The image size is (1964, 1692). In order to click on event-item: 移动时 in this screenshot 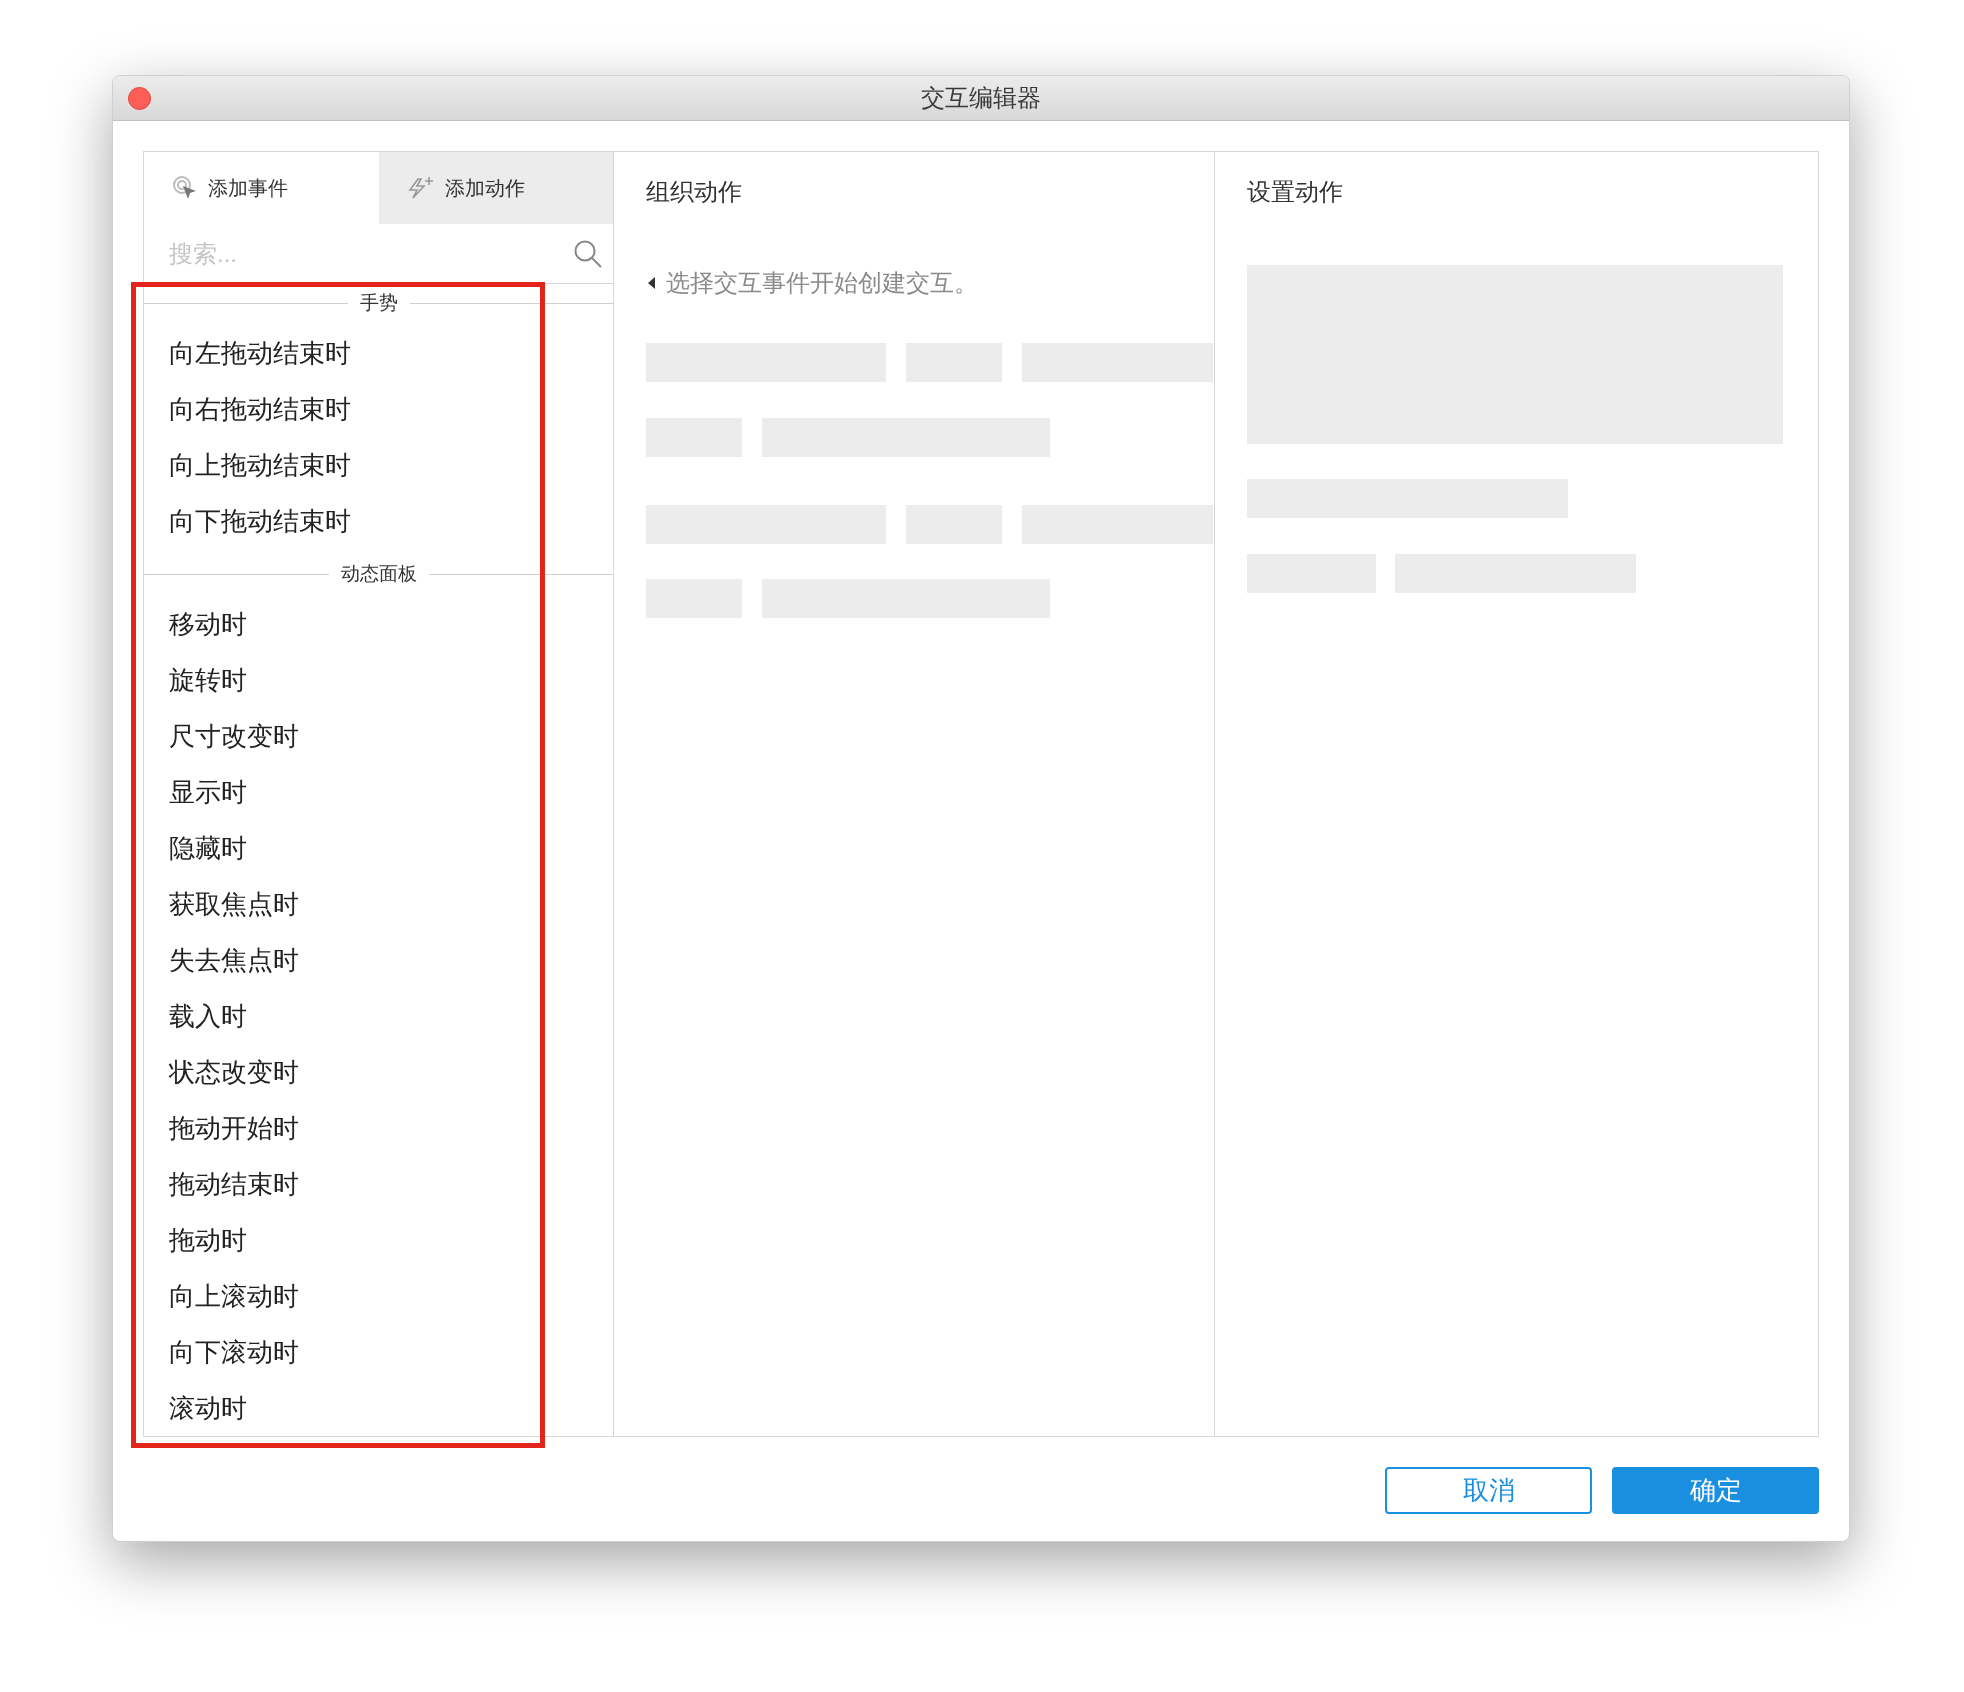, I will do `click(200, 624)`.